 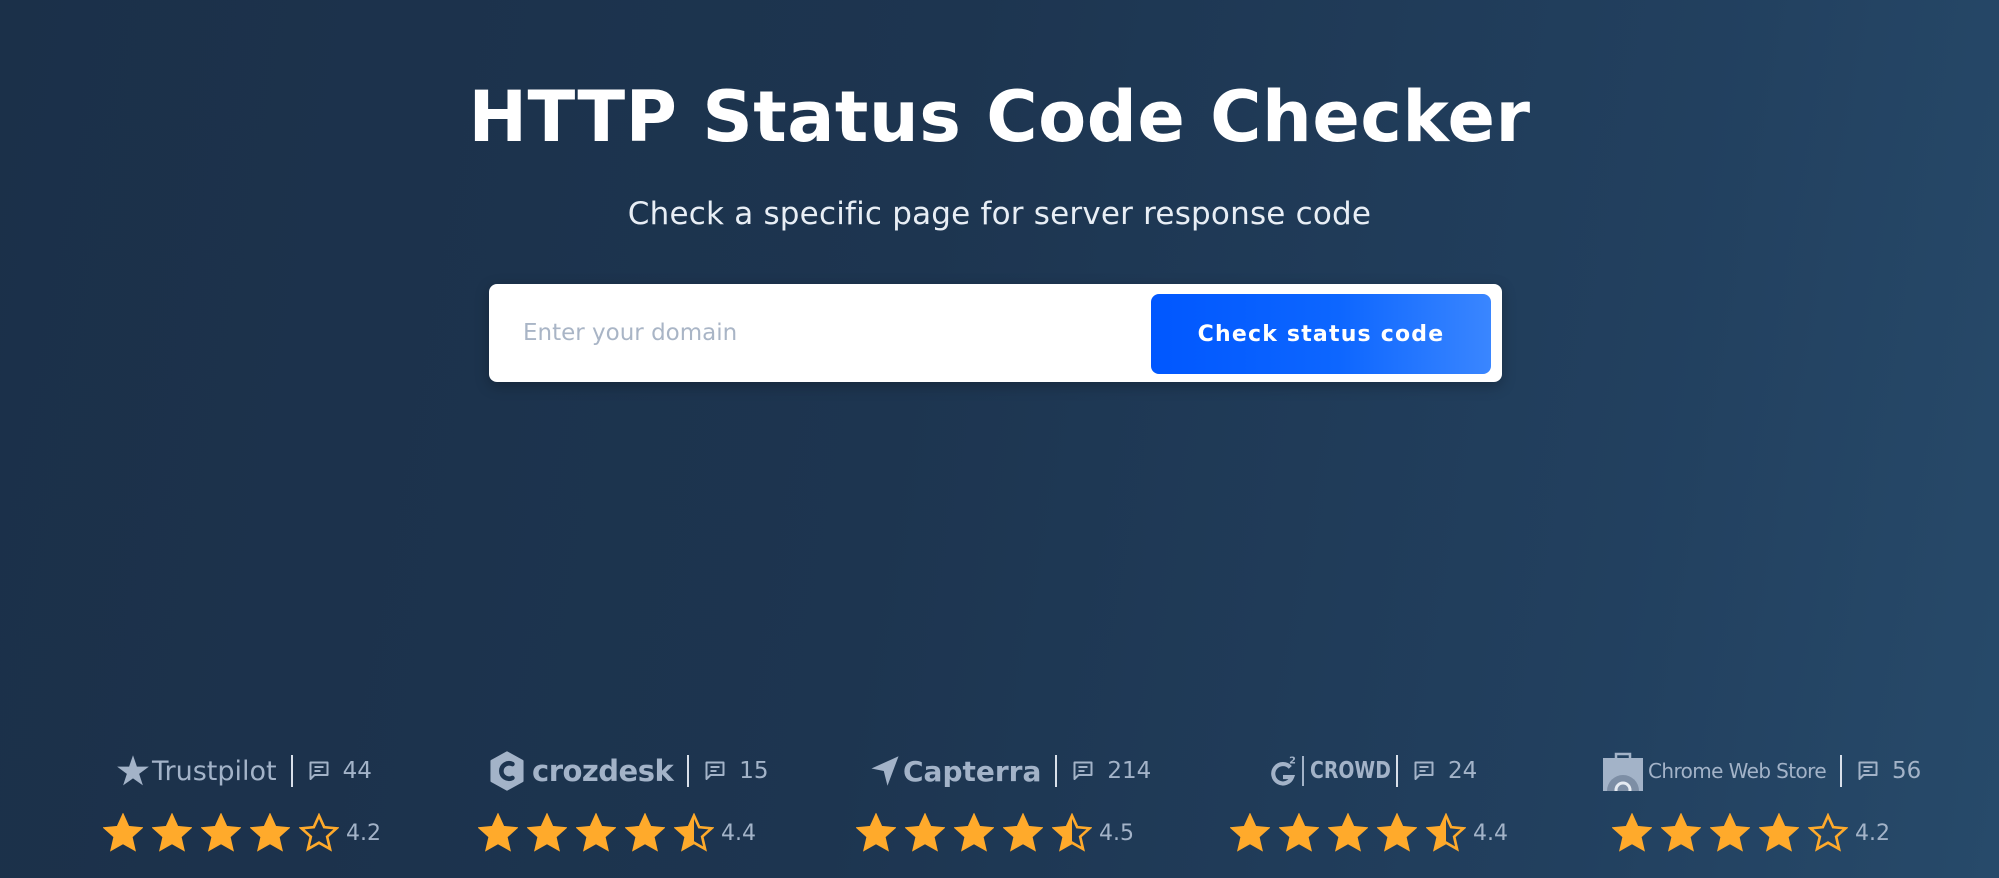 I want to click on platform-name: CROWD, so click(x=1350, y=771).